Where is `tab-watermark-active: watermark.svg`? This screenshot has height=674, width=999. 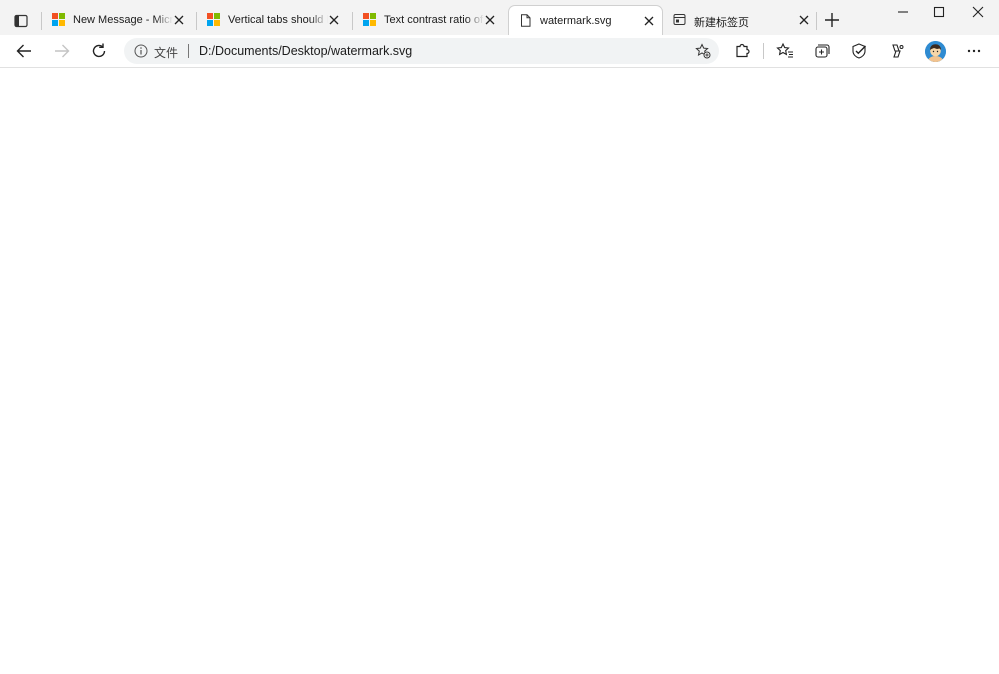
tab-watermark-active: watermark.svg is located at coordinates (585, 20).